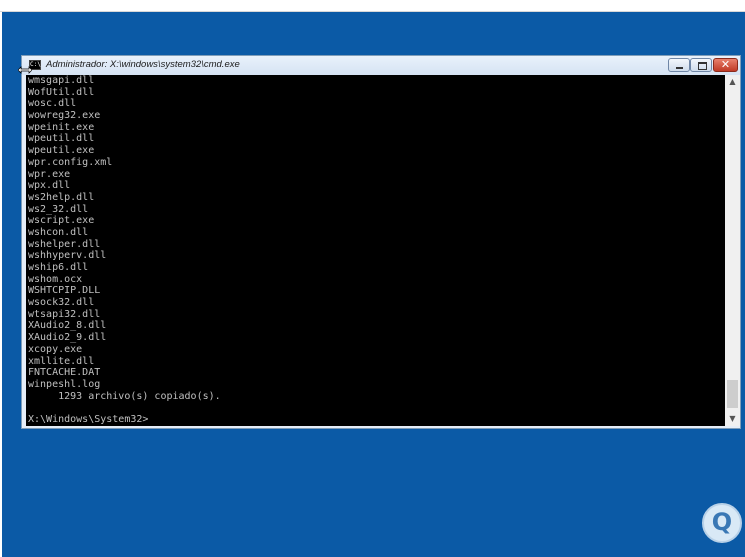 This screenshot has width=745, height=557. What do you see at coordinates (49, 174) in the screenshot?
I see `console-line: wpr.exe` at bounding box center [49, 174].